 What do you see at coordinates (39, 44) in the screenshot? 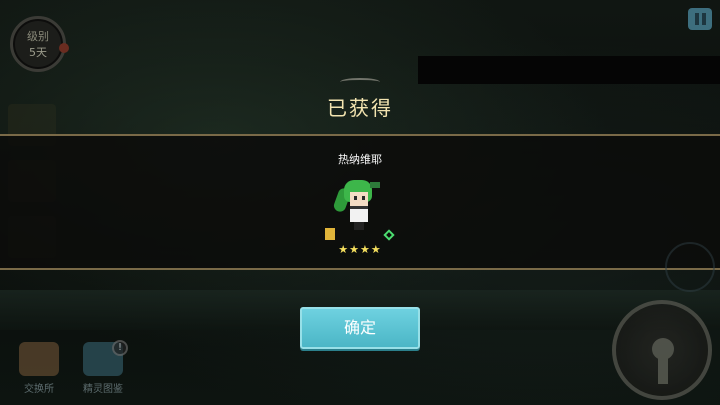
I see `day-counter-badge: 级别 5天` at bounding box center [39, 44].